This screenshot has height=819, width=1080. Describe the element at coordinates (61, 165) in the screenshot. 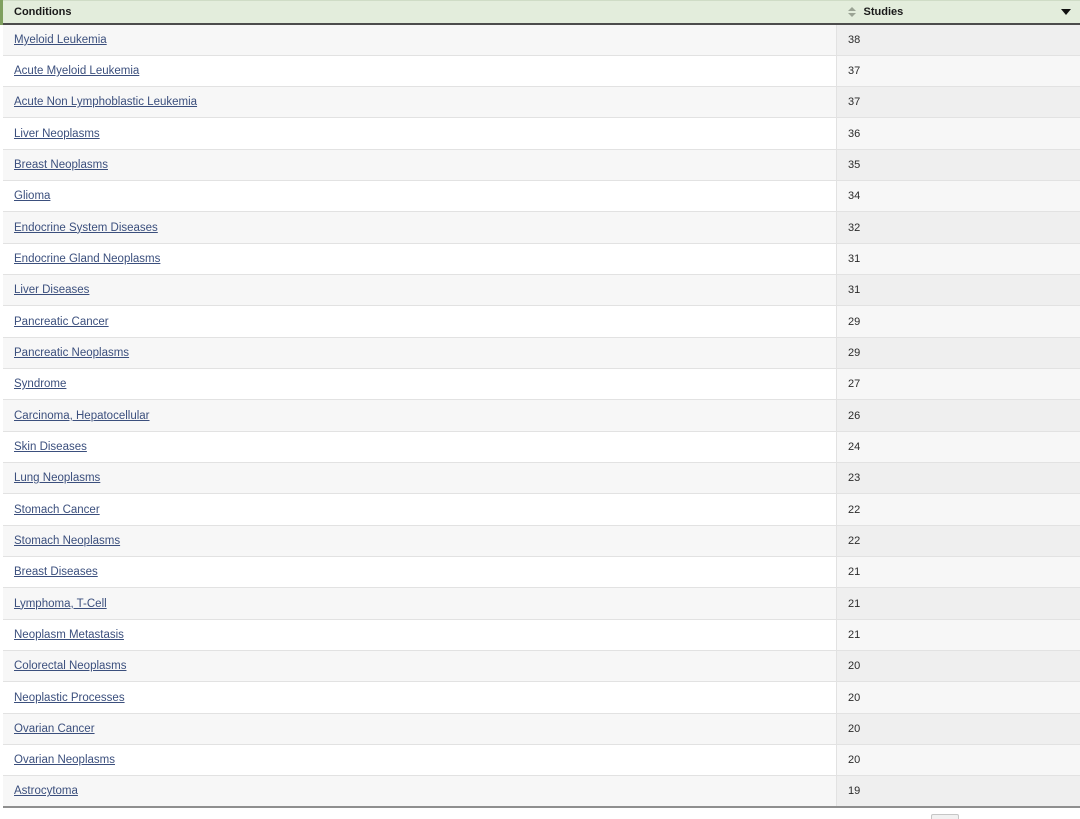

I see `condition-link: Breast Neoplasms` at that location.